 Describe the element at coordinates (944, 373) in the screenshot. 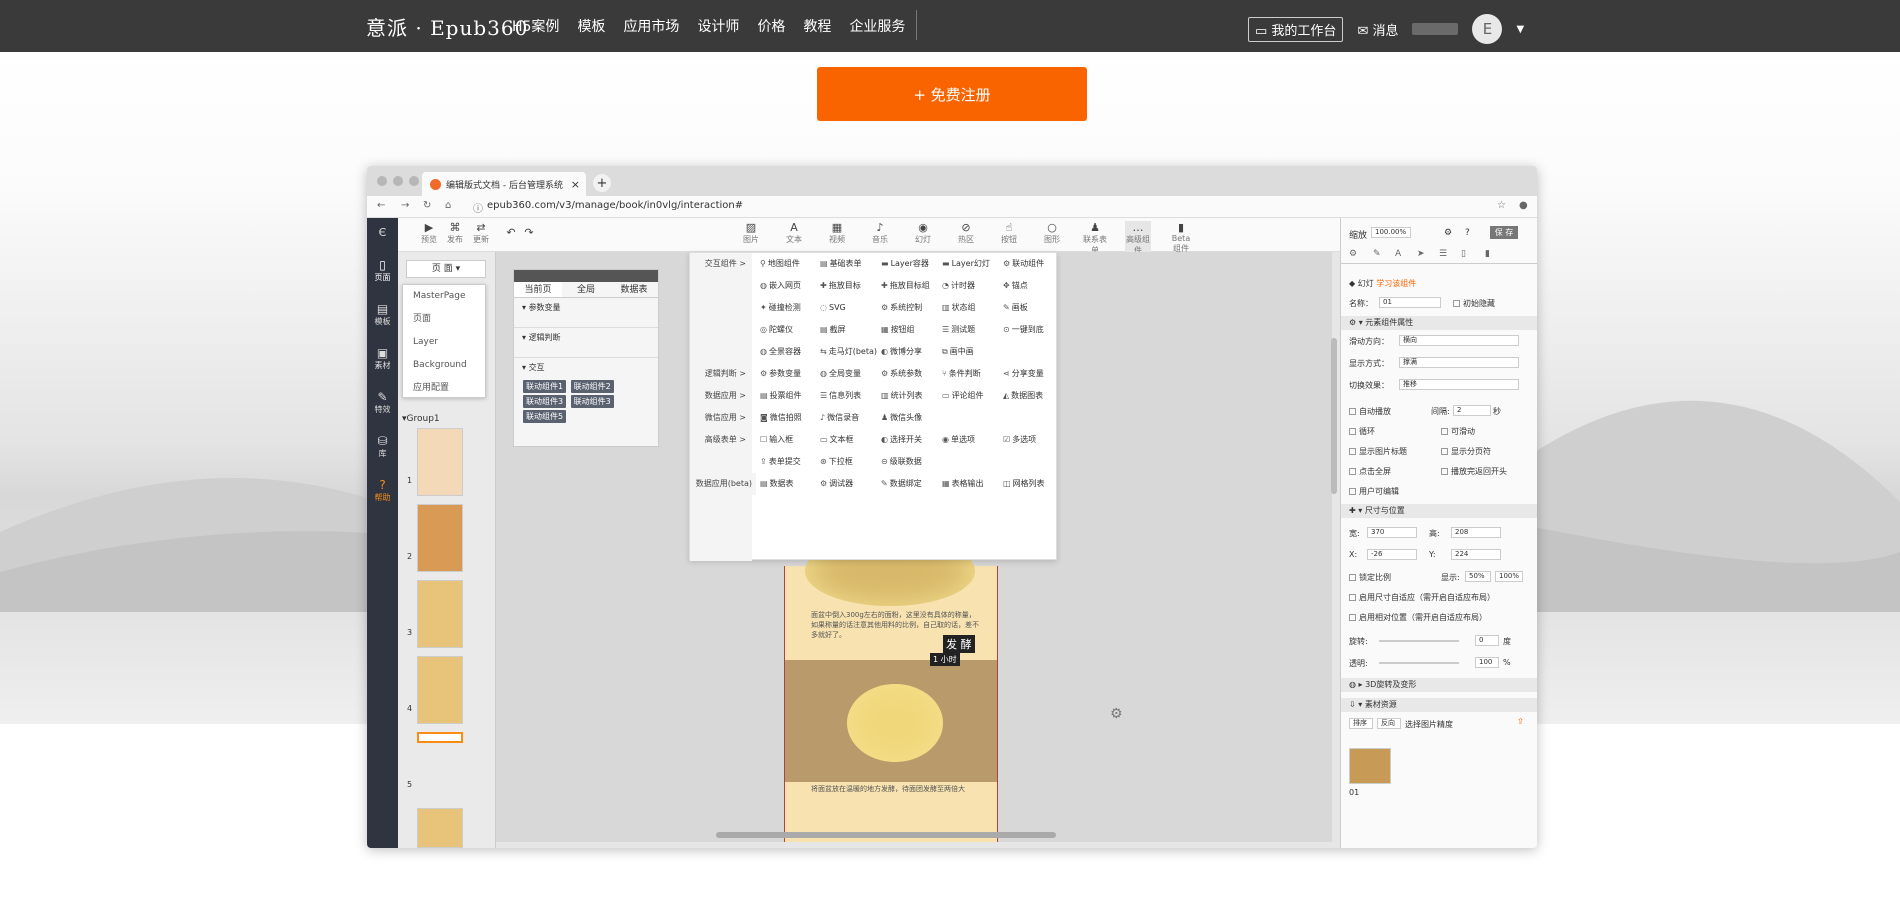

I see `branch-icon: ⑂` at that location.